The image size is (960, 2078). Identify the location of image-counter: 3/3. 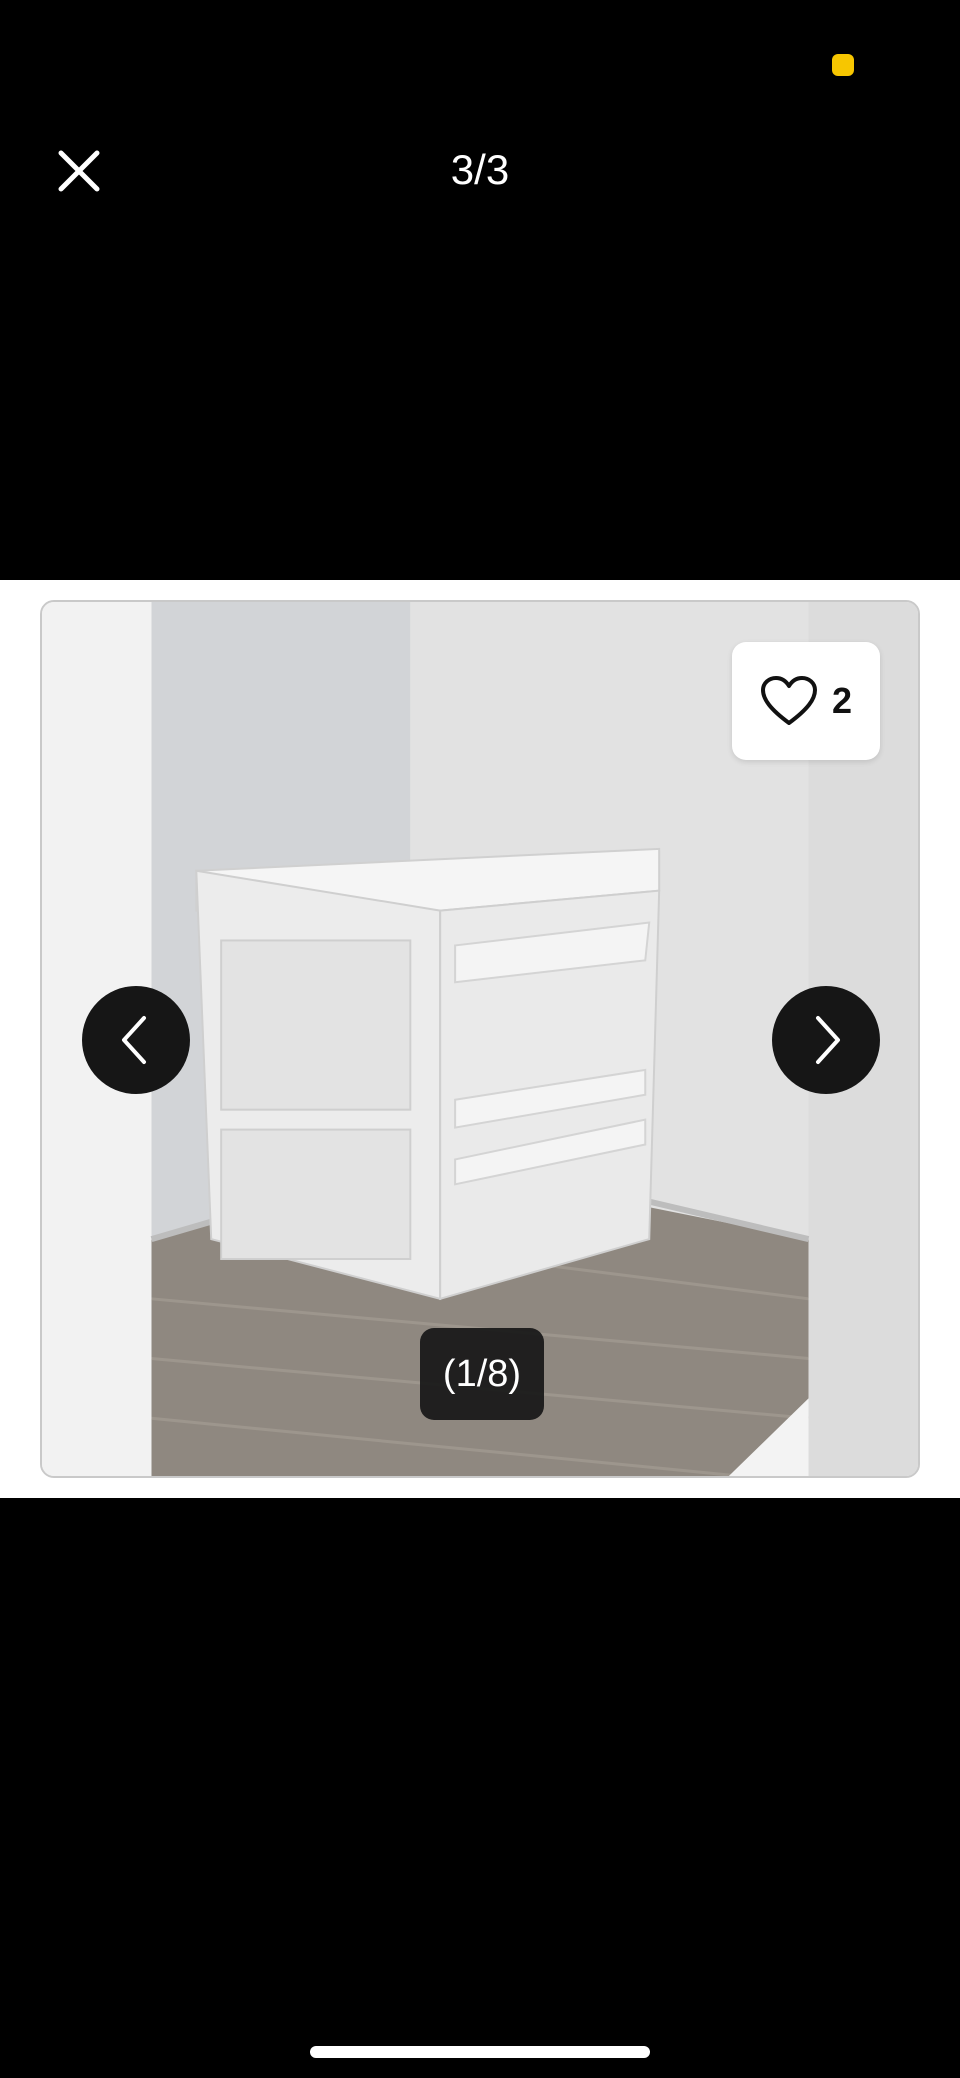
(480, 169).